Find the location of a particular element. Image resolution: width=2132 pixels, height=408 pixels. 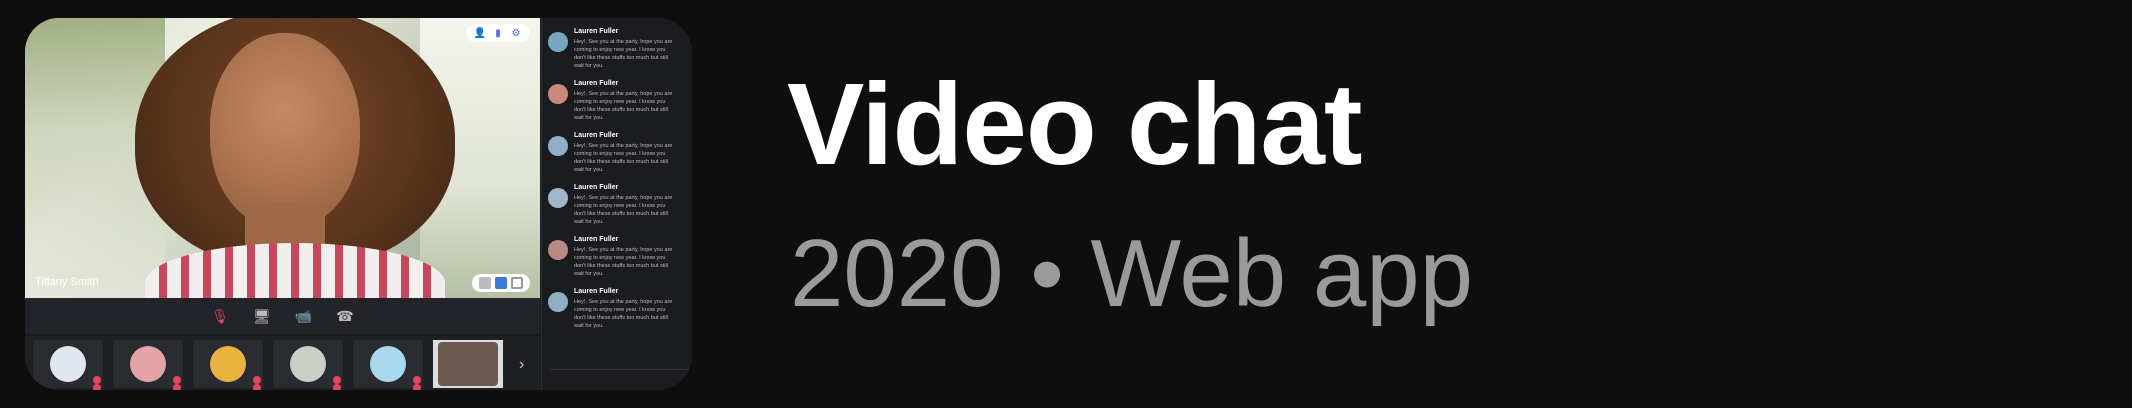

participant-name: Tiffany Smith is located at coordinates (67, 282).